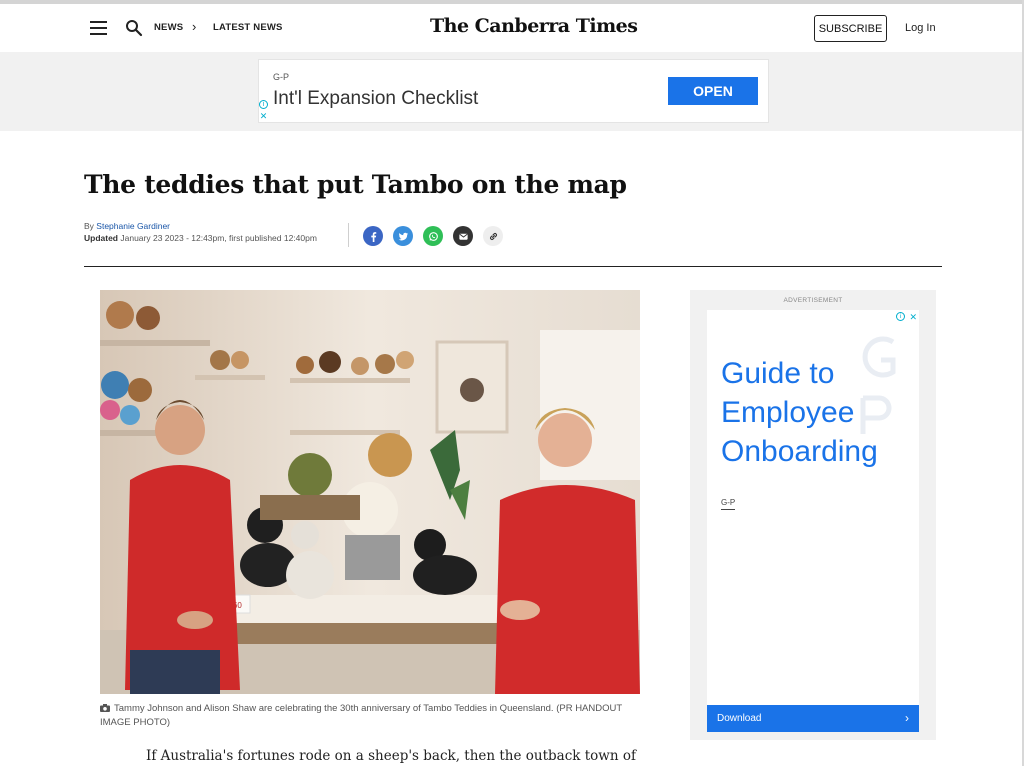 The width and height of the screenshot is (1024, 766). Describe the element at coordinates (355, 184) in the screenshot. I see `article-headline: The teddies that put Tambo on the map` at that location.